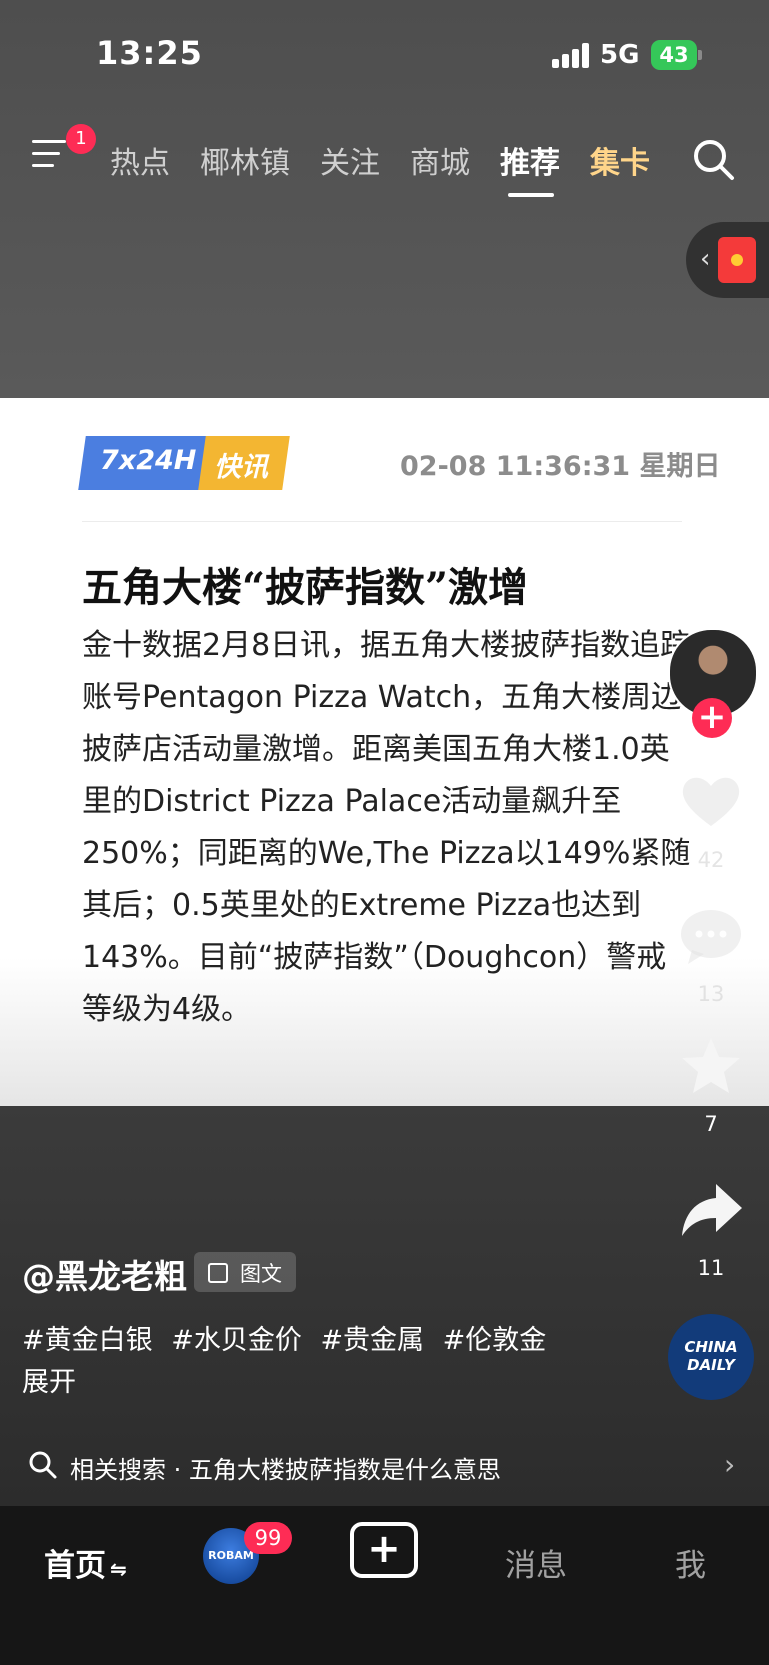  I want to click on badge-label-flash: 快讯, so click(241, 467).